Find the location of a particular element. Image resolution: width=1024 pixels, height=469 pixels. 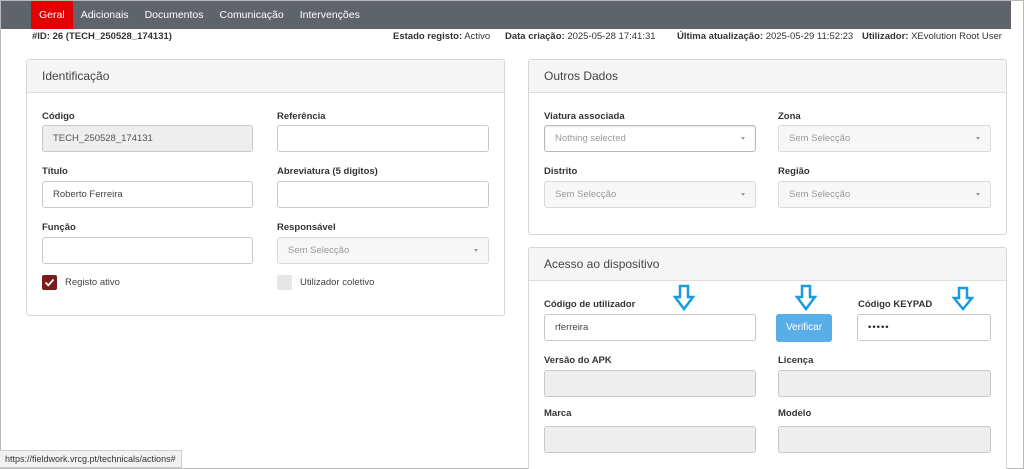

versao-apk-field is located at coordinates (650, 383).